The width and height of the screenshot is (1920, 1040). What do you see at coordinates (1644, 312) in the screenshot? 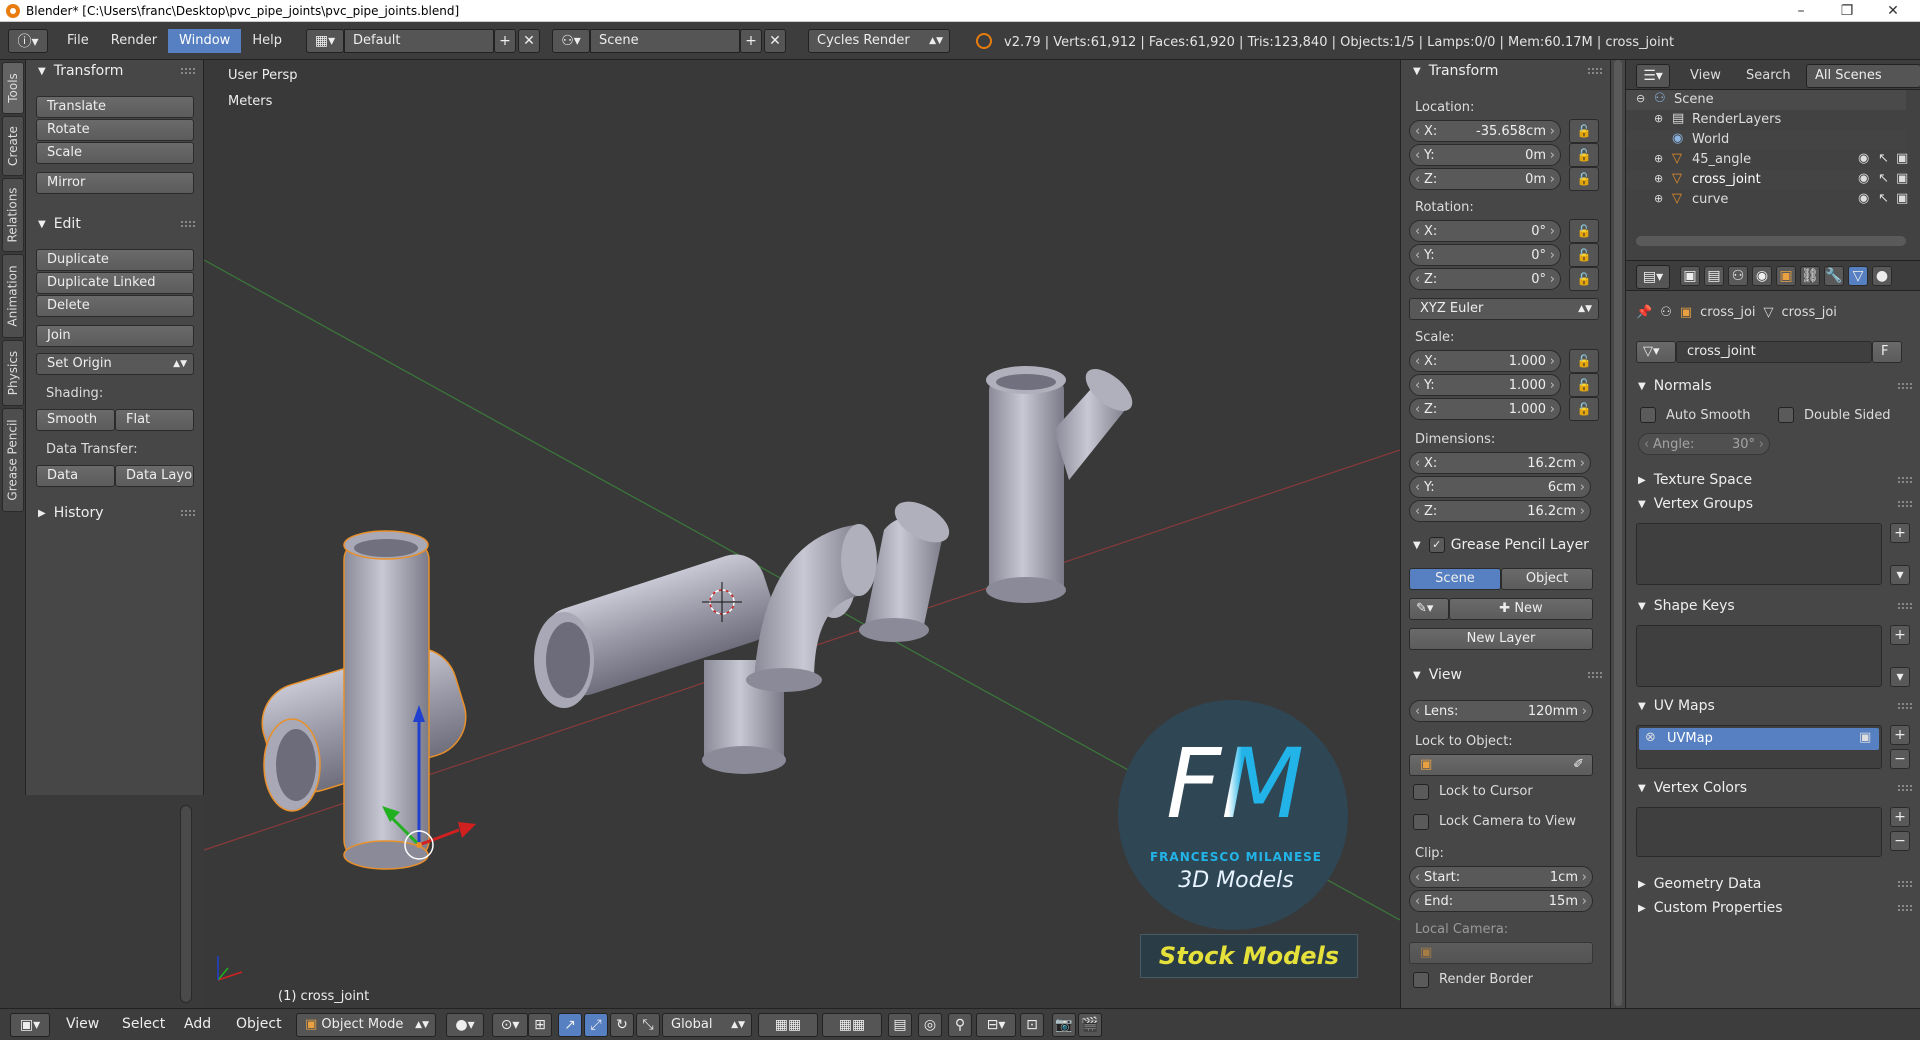
I see `pin-icon: 📌` at bounding box center [1644, 312].